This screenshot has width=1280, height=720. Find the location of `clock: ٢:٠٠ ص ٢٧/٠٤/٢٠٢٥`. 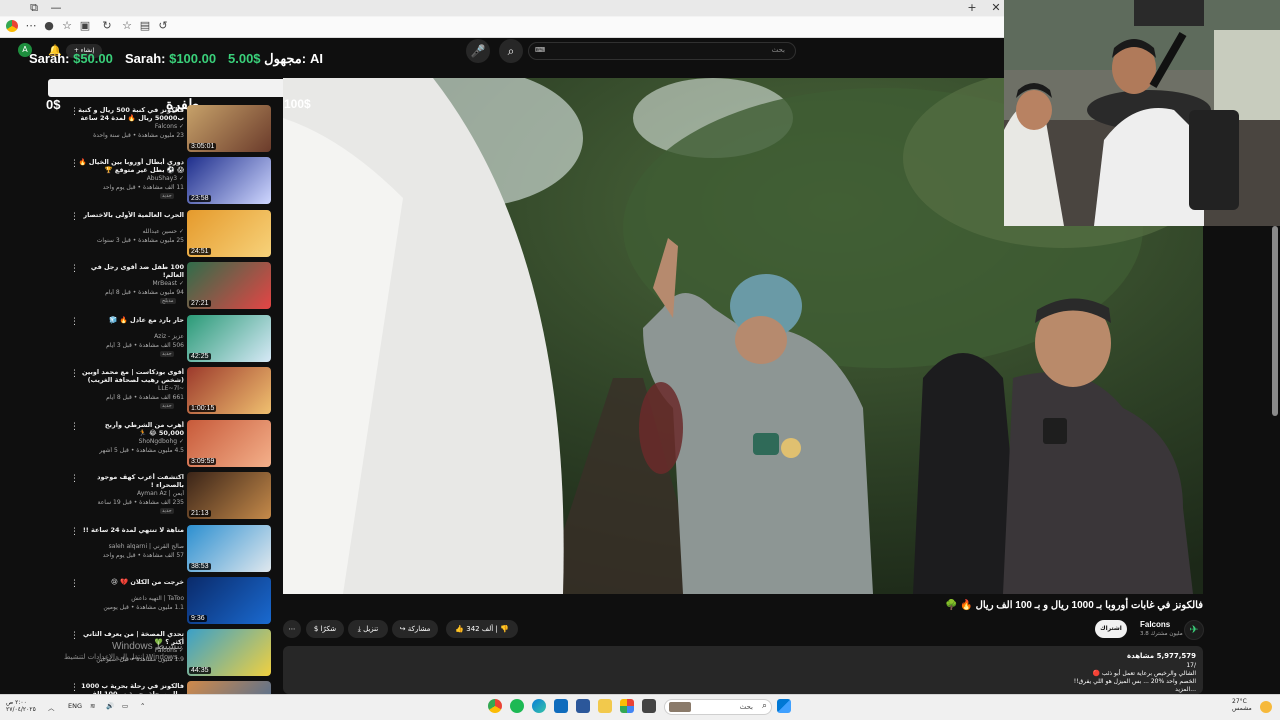

clock: ٢:٠٠ ص ٢٧/٠٤/٢٠٢٥ is located at coordinates (21, 706).